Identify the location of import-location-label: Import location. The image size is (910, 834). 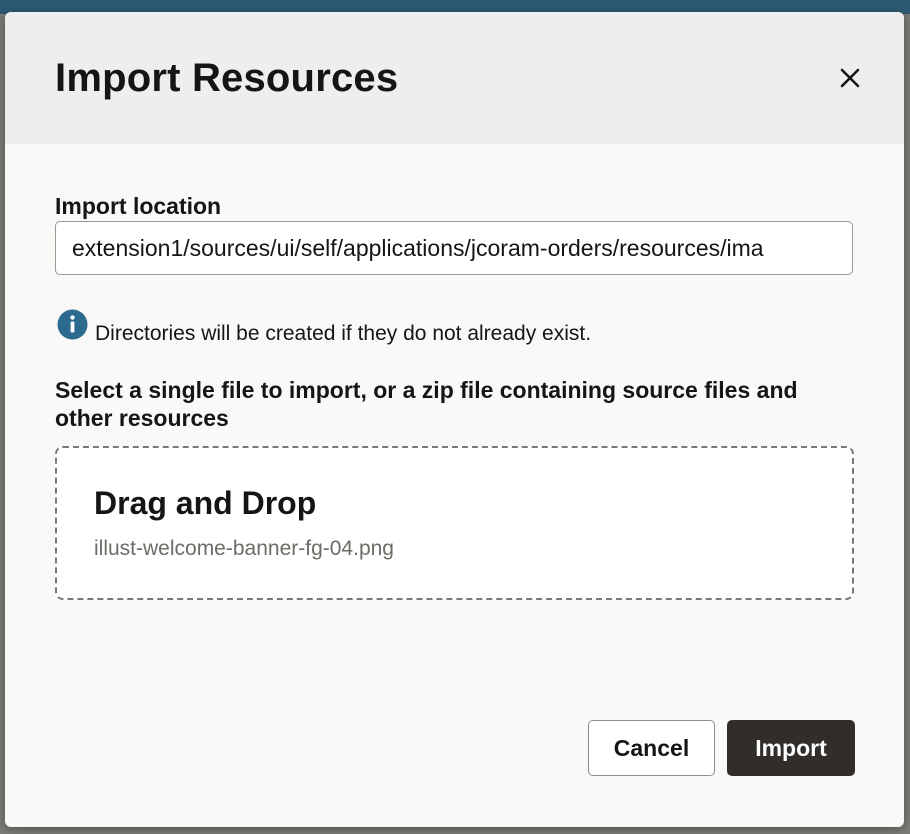
(138, 206).